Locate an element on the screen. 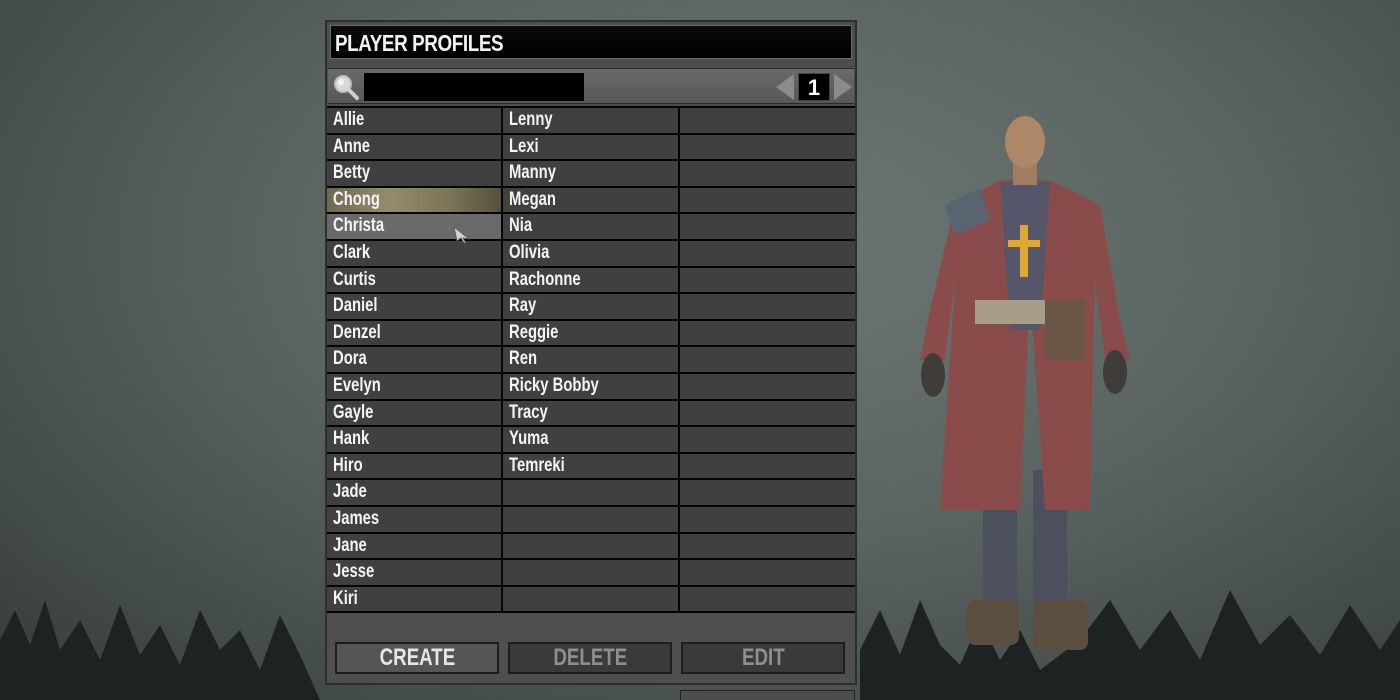 The height and width of the screenshot is (700, 1400). profile-name: Betty is located at coordinates (352, 173).